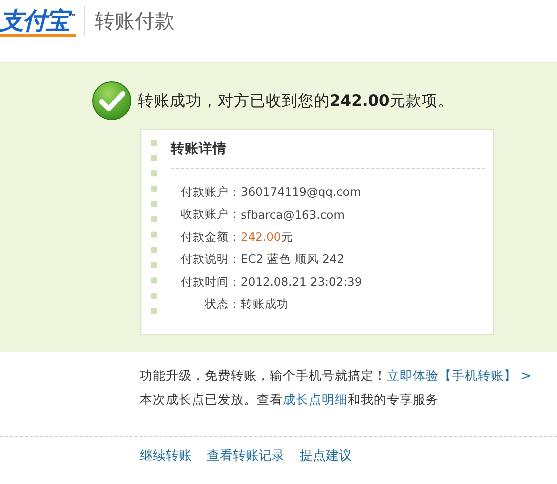  I want to click on notice-text: 本次成长点已发放。查看成长点明细和我的专享服务, so click(290, 400).